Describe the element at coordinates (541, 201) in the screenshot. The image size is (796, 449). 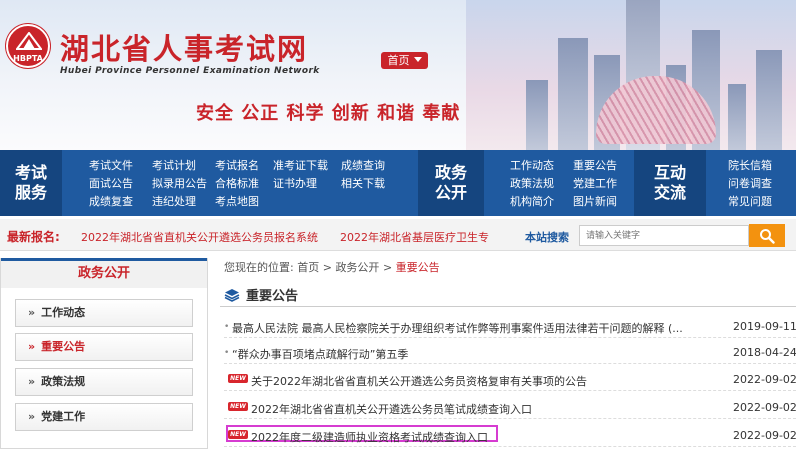
I see `nav-link: 机构简介` at that location.